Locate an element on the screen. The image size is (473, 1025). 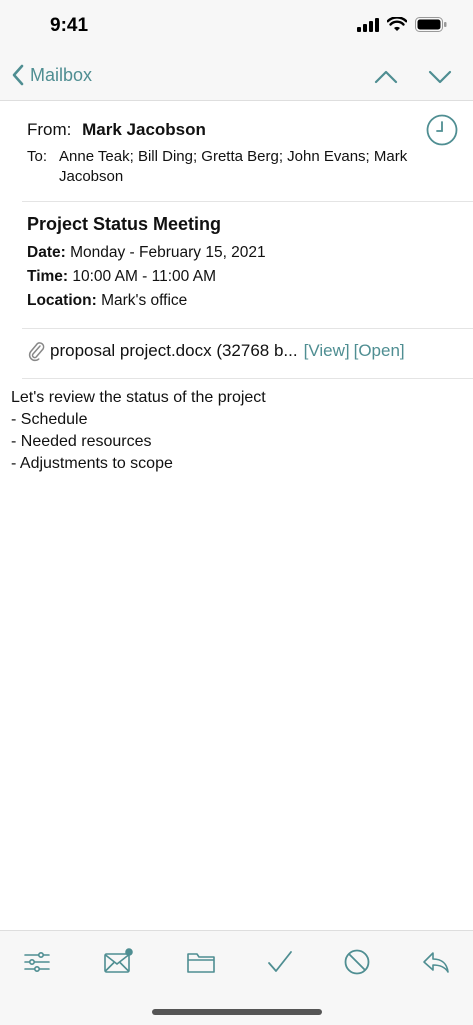
paperclip-icon is located at coordinates (36, 352).